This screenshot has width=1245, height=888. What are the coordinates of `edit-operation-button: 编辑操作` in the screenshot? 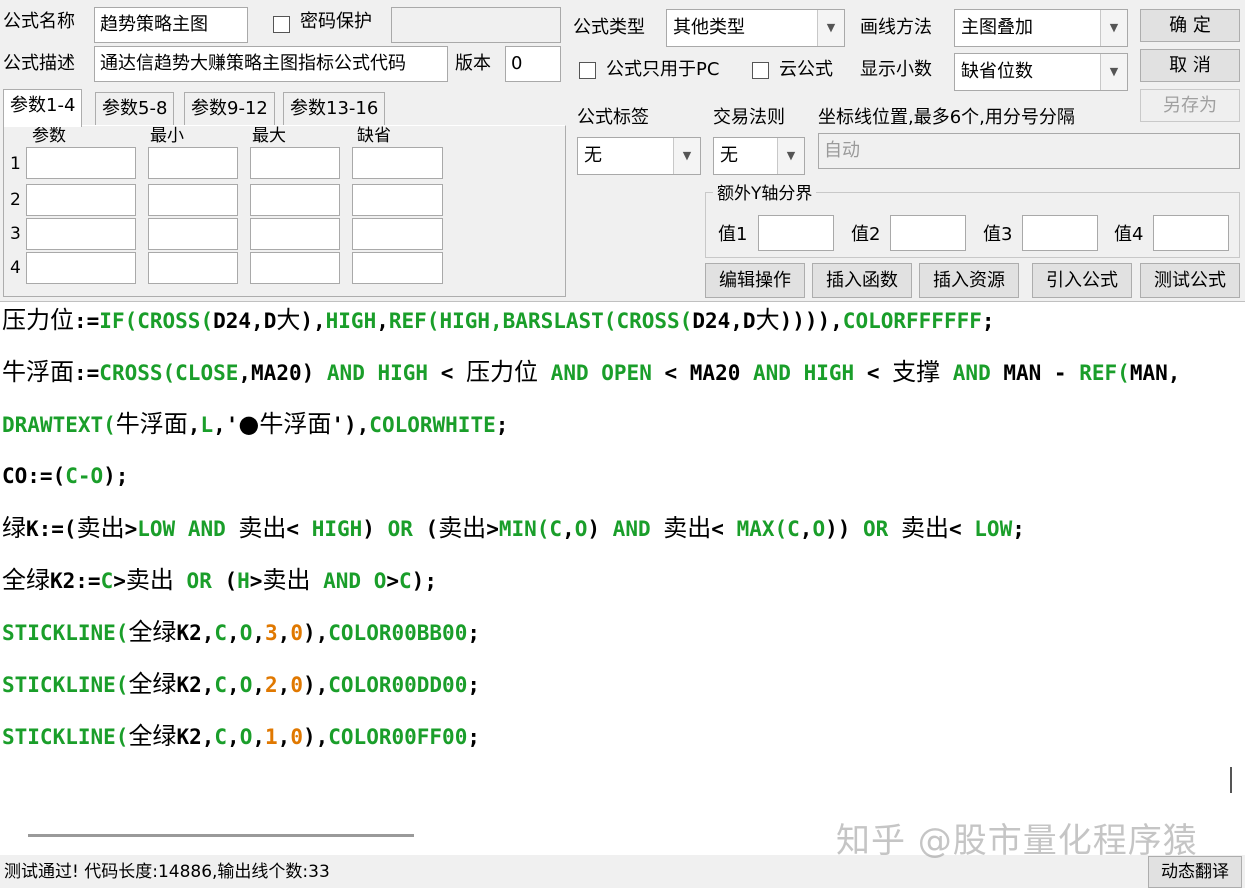 It's located at (755, 280).